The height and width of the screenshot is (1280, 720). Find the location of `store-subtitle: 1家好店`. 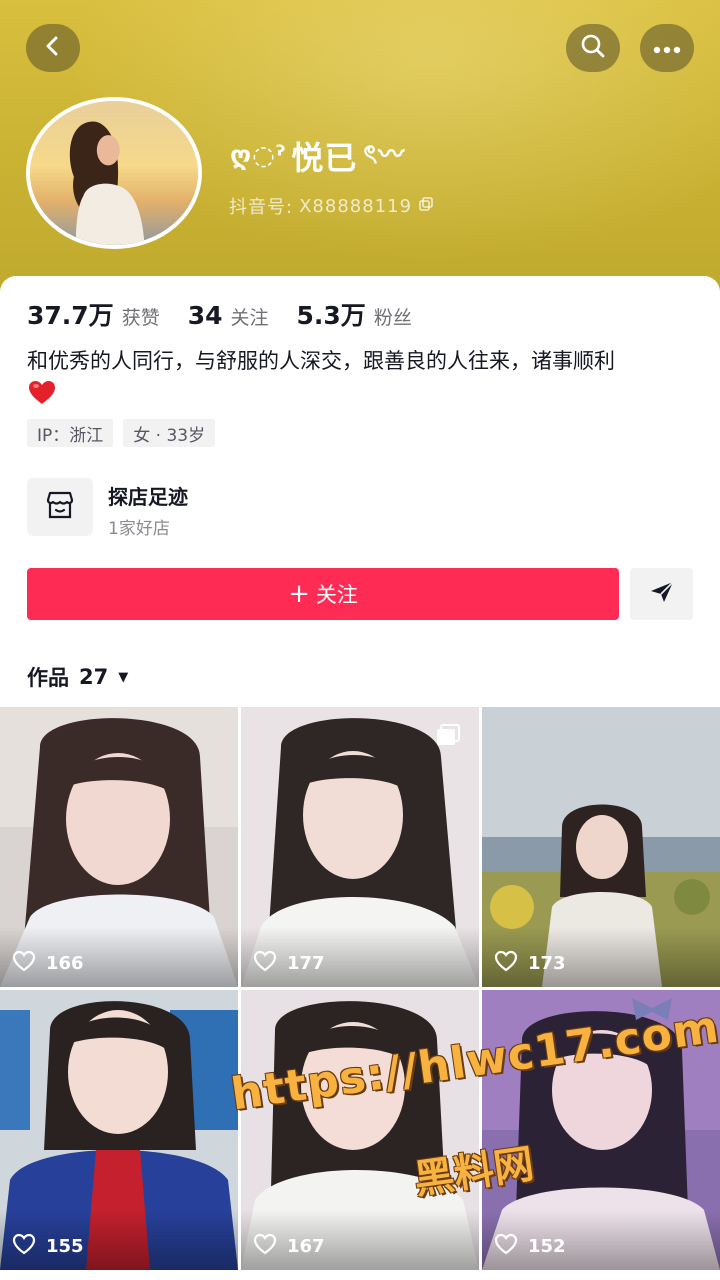

store-subtitle: 1家好店 is located at coordinates (139, 529).